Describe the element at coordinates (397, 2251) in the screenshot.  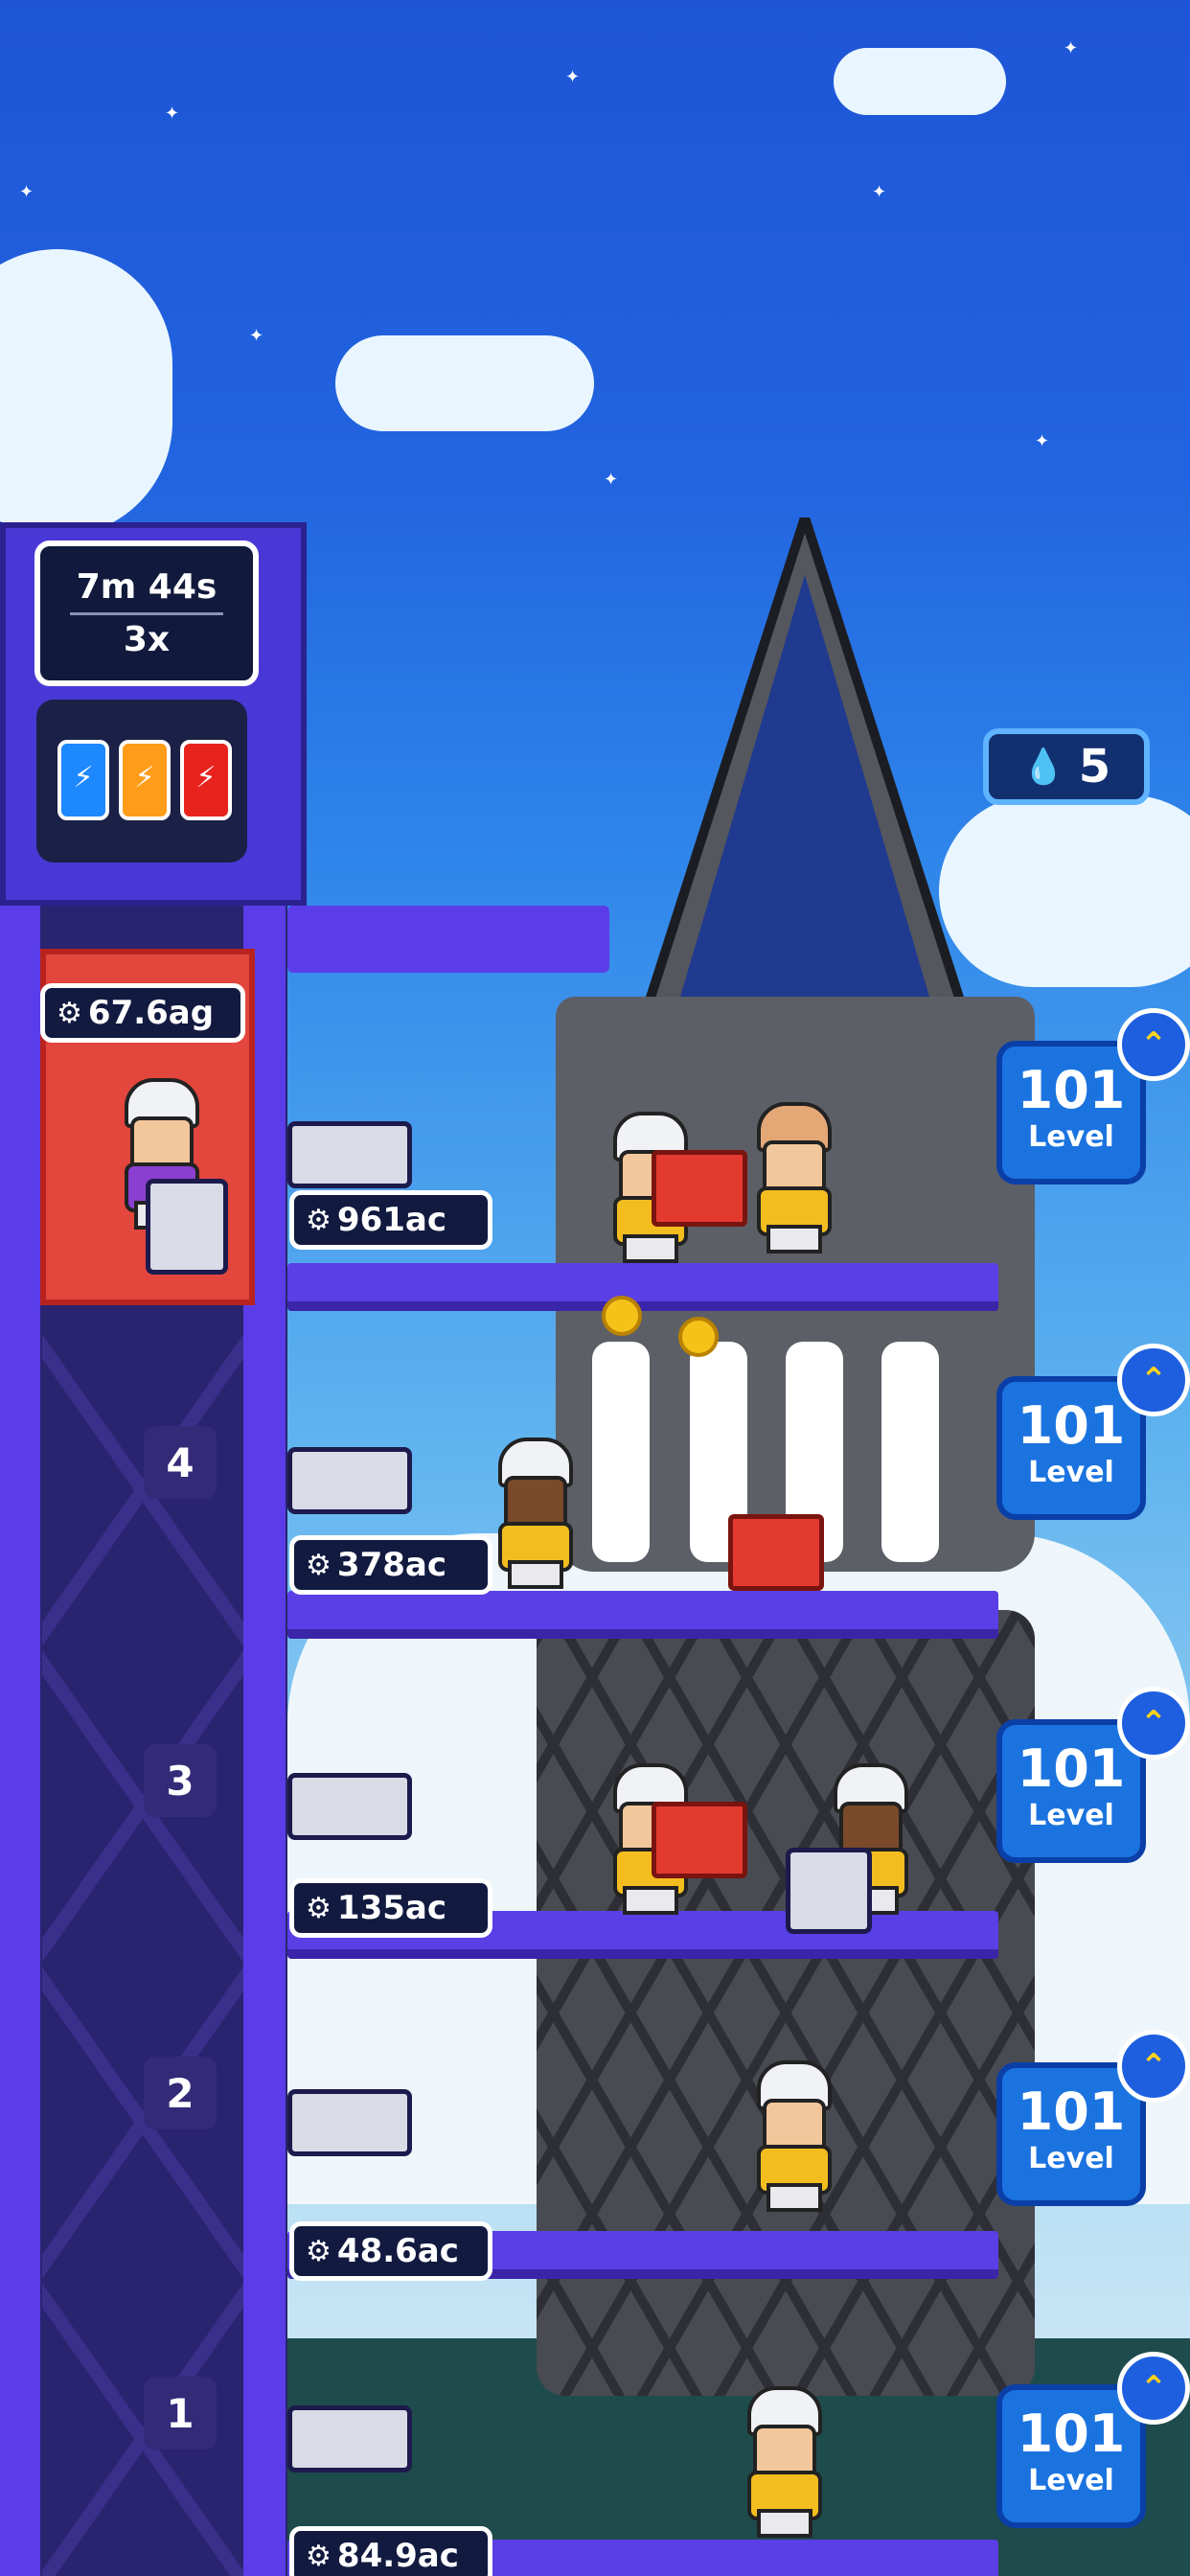
I see `storage-value: 48.6ac` at that location.